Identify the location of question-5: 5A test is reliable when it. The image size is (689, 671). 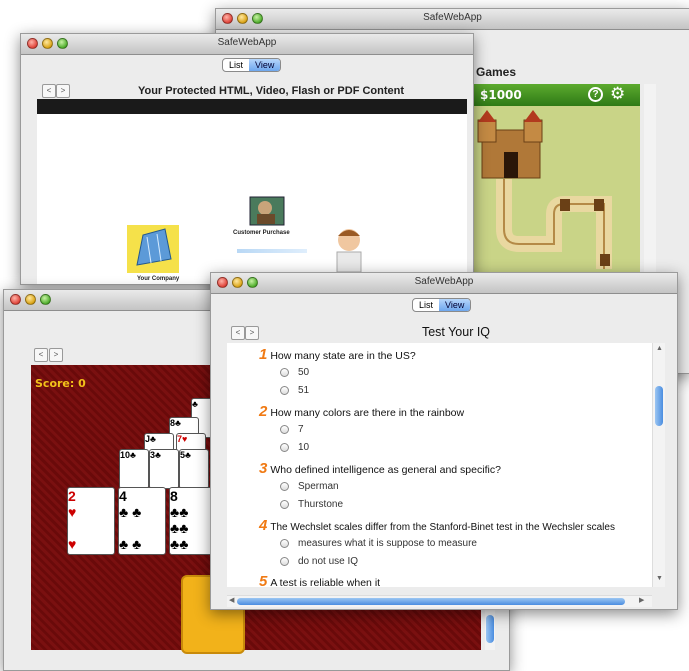
(320, 581).